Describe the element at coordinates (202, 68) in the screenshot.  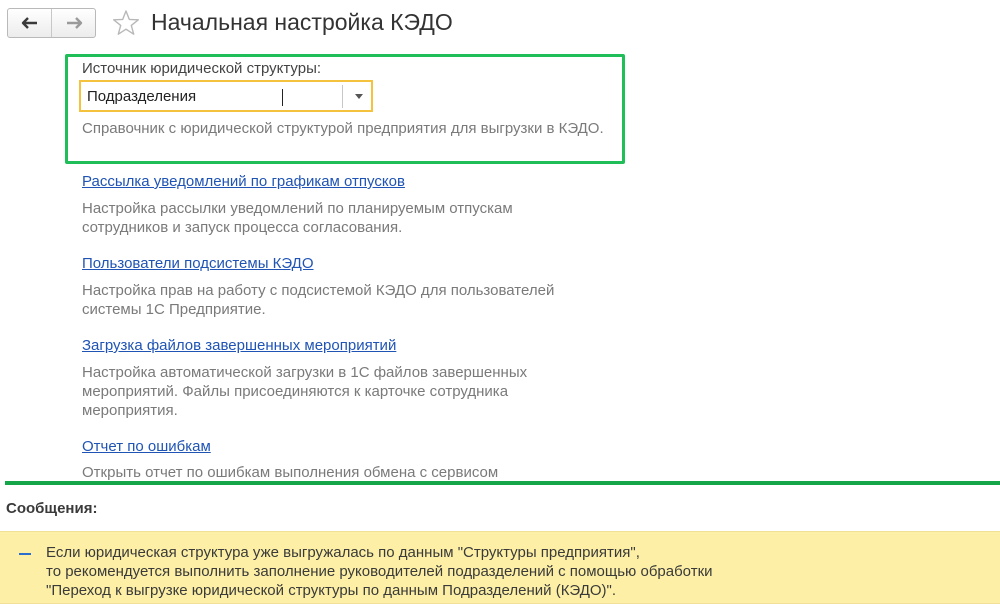
I see `legal-structure-label: Источник юридической структуры:` at that location.